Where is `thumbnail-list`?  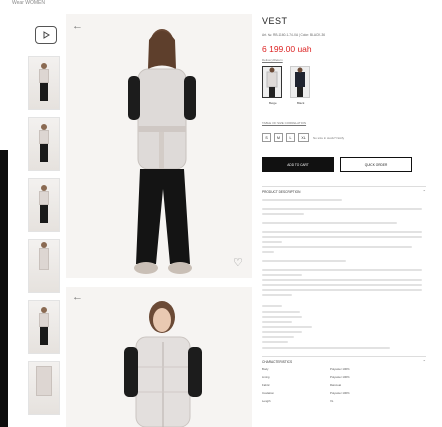
thumbnail-list is located at coordinates (44, 239).